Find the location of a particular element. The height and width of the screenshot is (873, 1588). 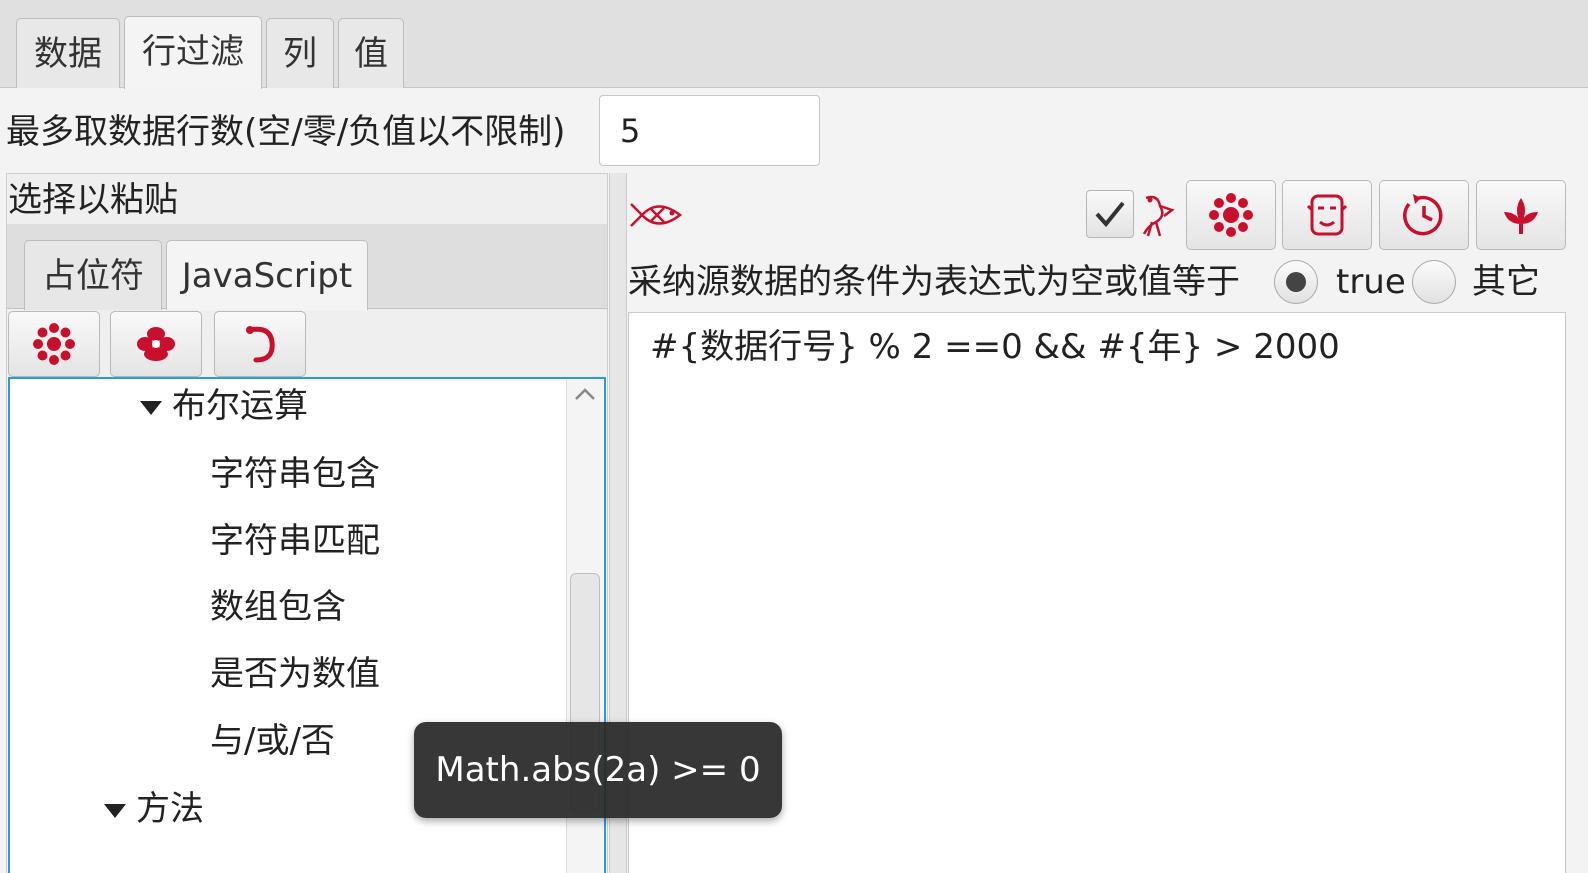

tab-javascript: JavaScript is located at coordinates (267, 275).